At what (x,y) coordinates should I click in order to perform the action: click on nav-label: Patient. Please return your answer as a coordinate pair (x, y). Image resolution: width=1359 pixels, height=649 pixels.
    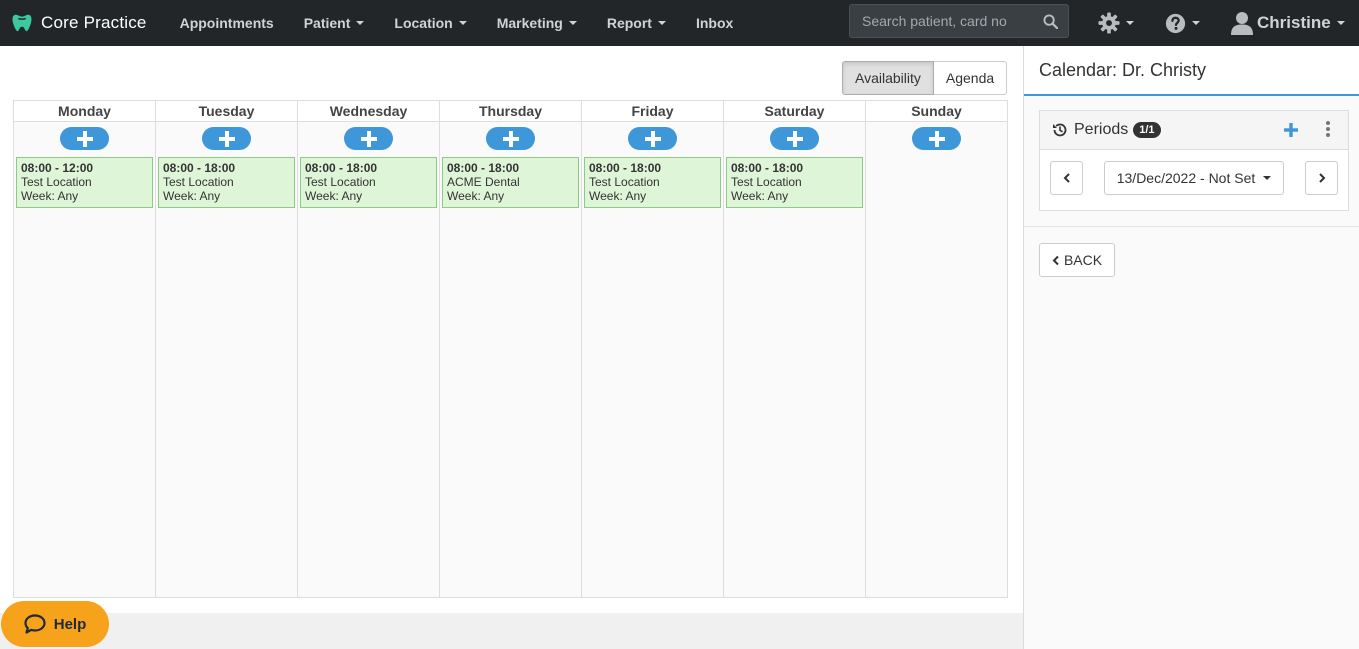
    Looking at the image, I should click on (327, 23).